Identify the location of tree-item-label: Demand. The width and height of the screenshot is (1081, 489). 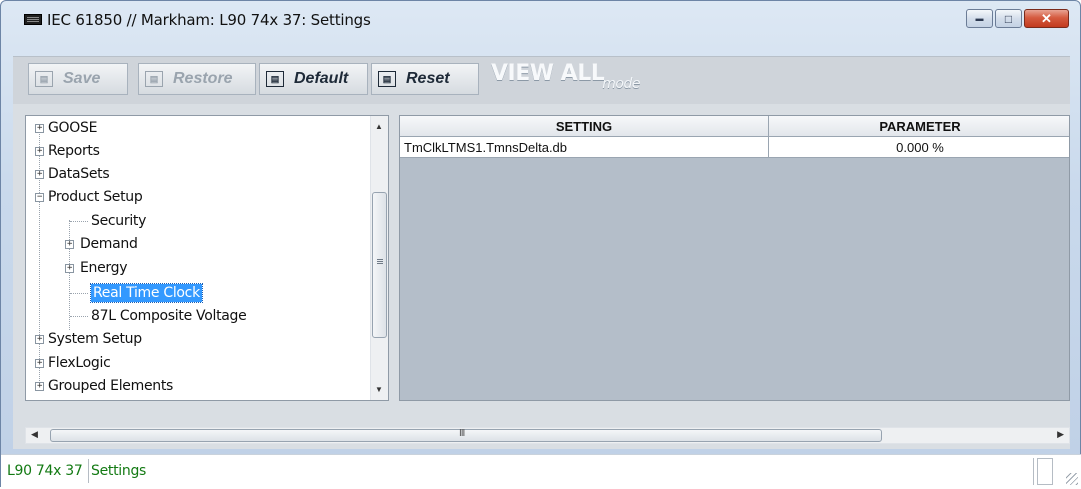
(109, 244).